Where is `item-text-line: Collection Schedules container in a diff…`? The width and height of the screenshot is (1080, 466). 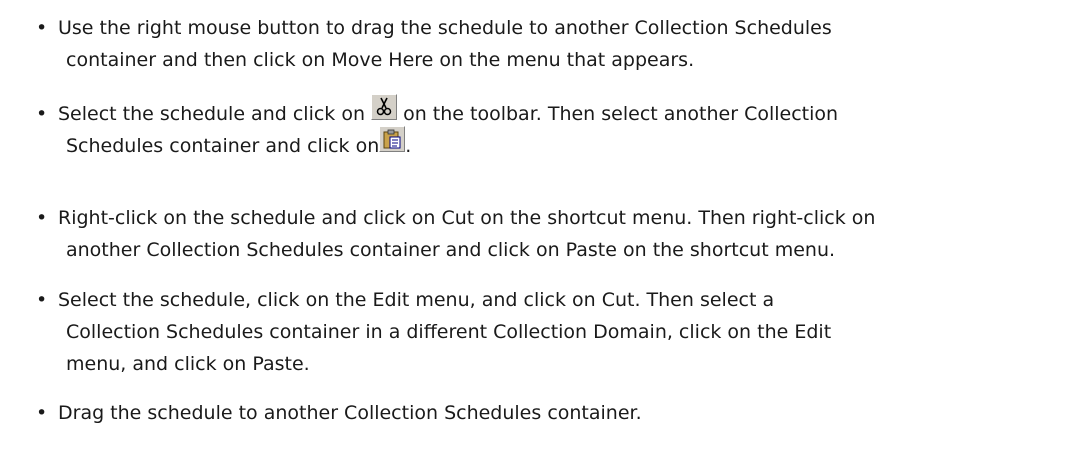 item-text-line: Collection Schedules container in a diff… is located at coordinates (449, 332).